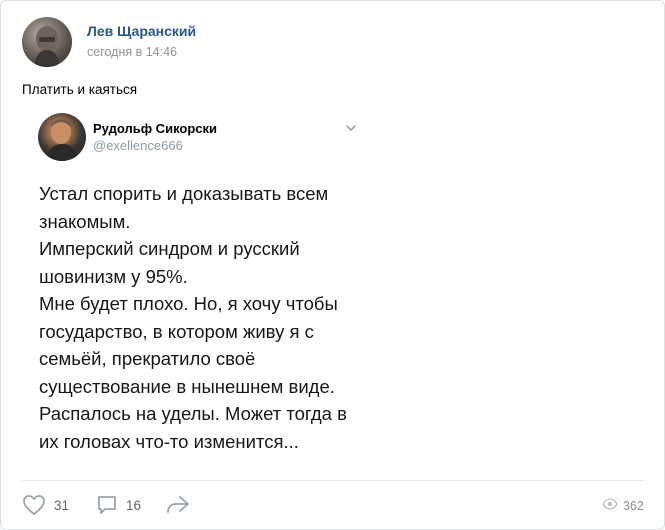  What do you see at coordinates (351, 128) in the screenshot?
I see `chevron-down-icon` at bounding box center [351, 128].